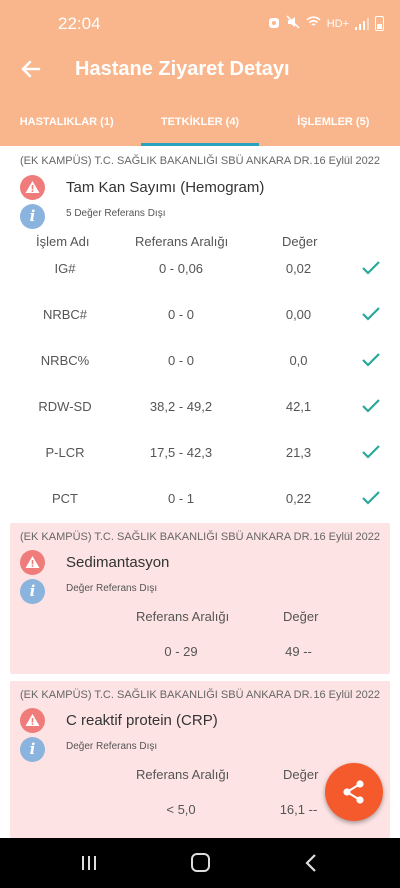 The image size is (400, 888). What do you see at coordinates (63, 241) in the screenshot?
I see `column-header-name: İşlem Adı` at bounding box center [63, 241].